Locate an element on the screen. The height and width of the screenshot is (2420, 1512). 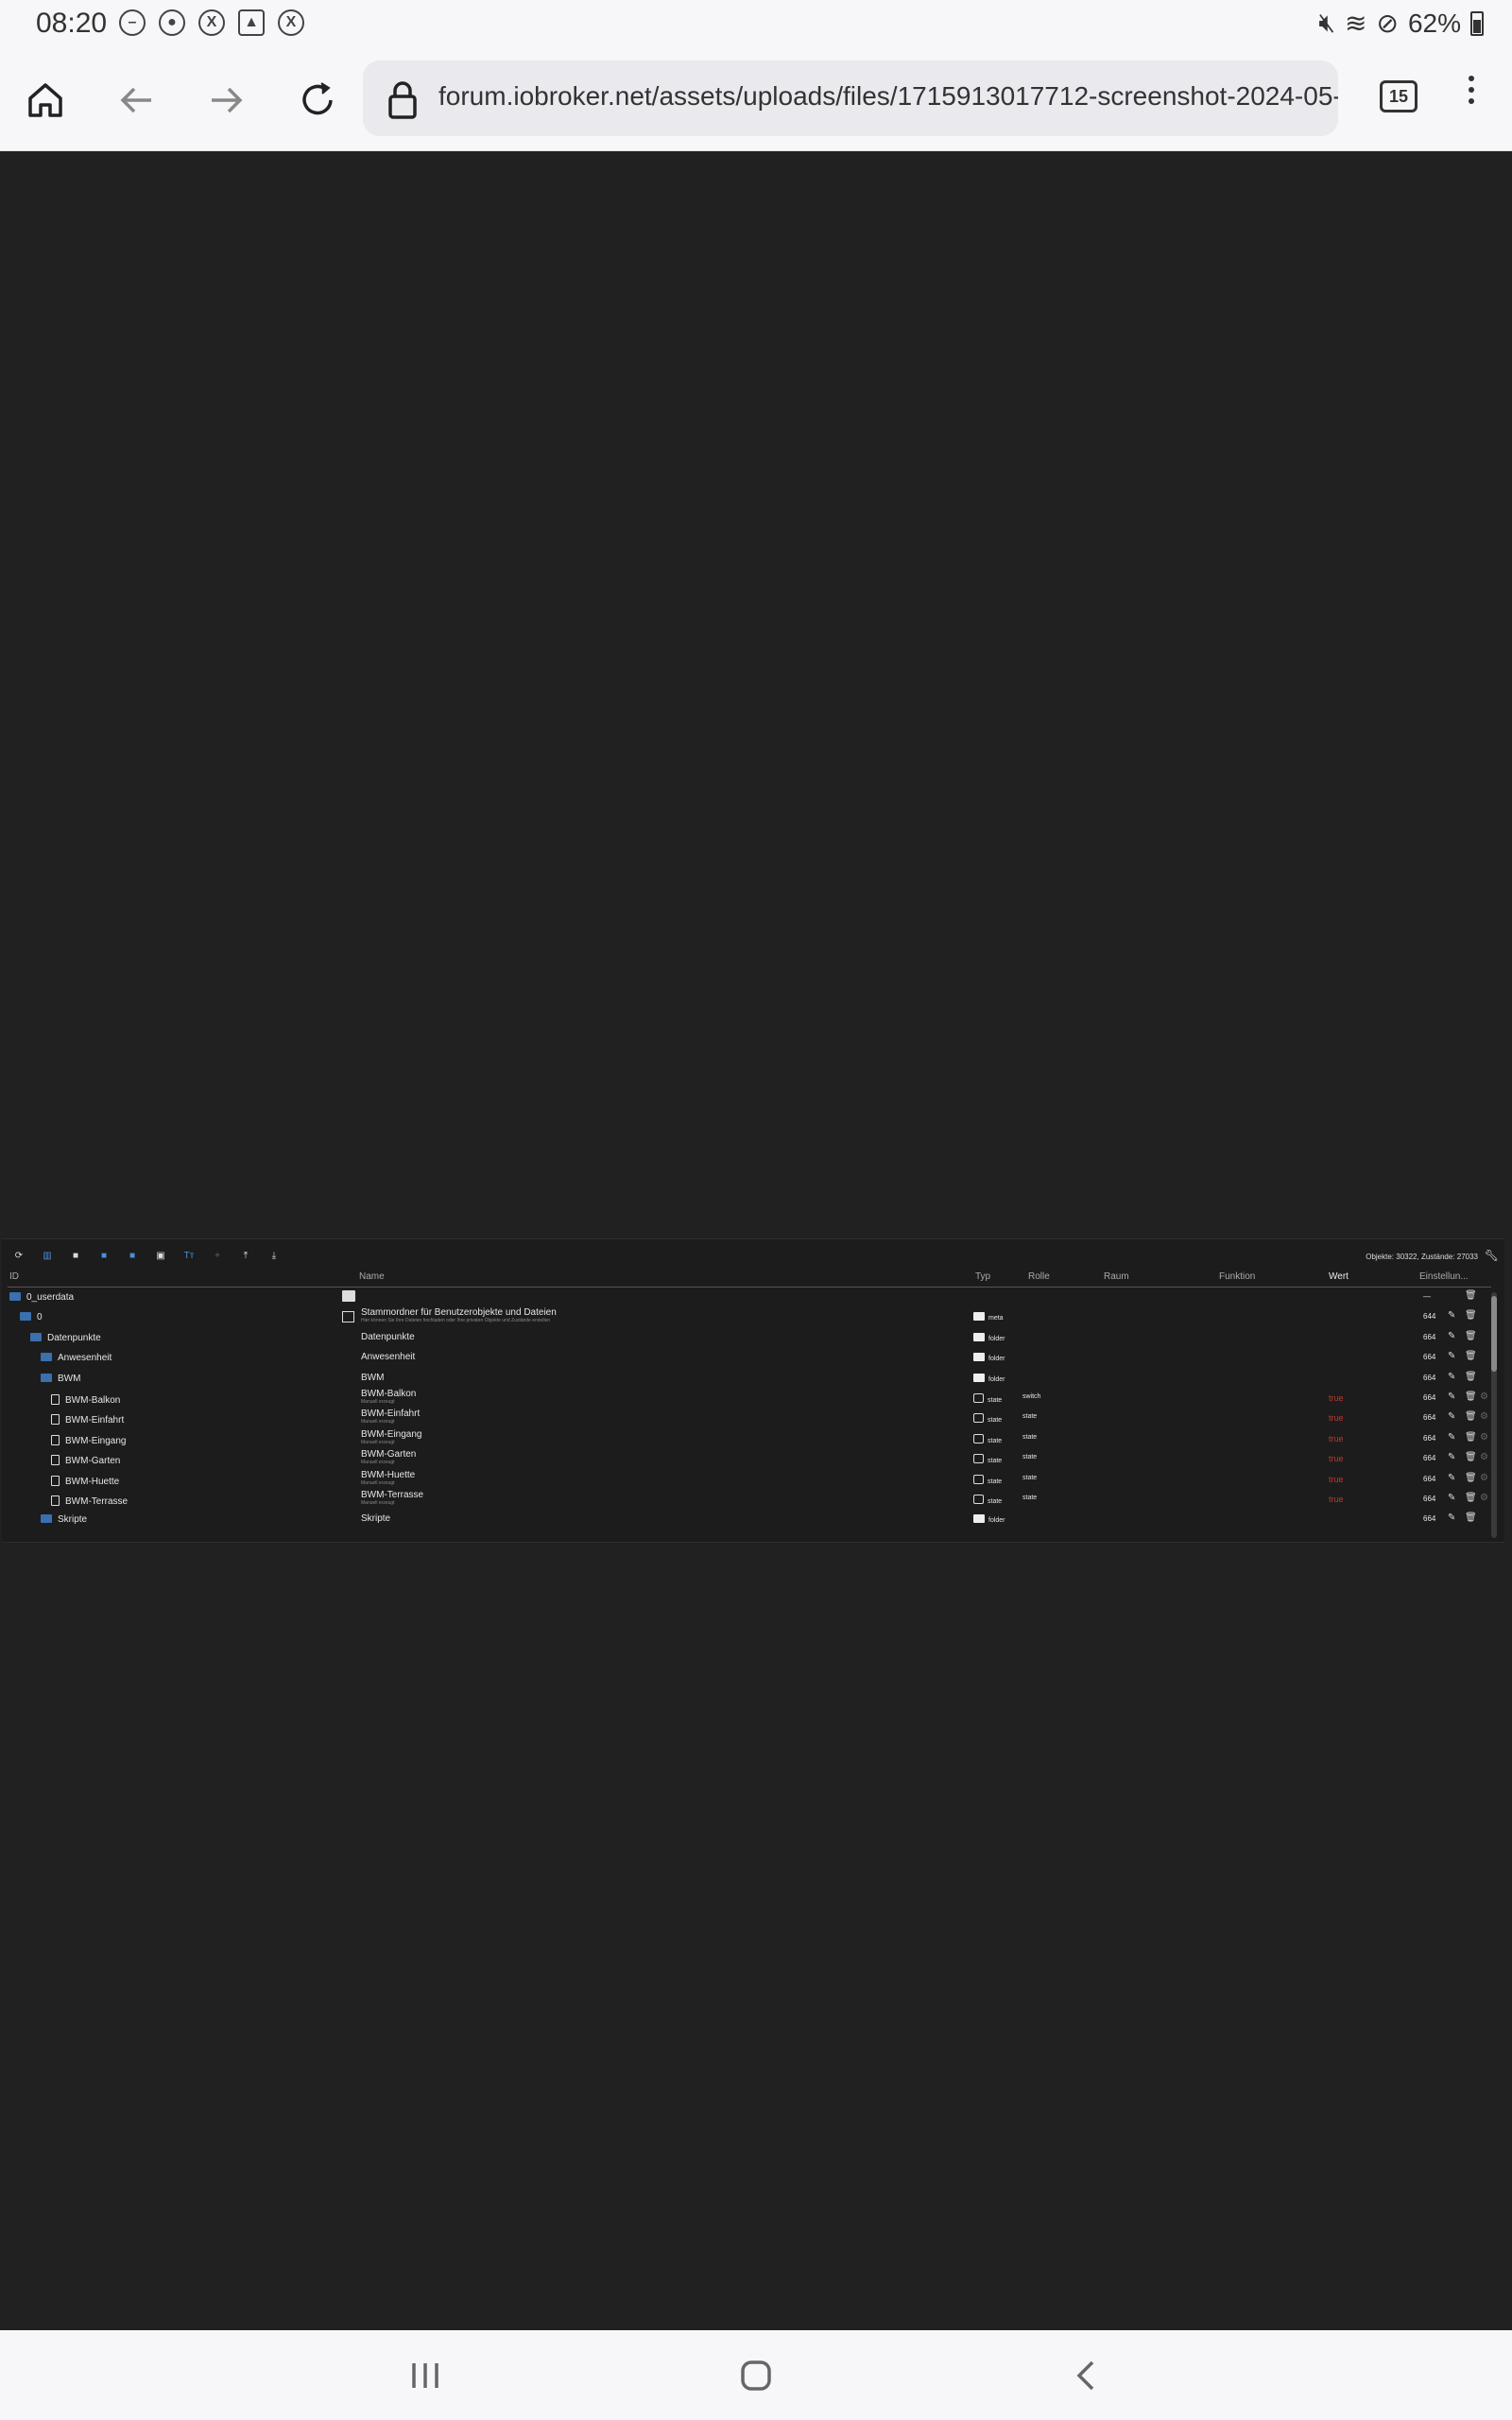
row-role: state is located at coordinates (1030, 1417).